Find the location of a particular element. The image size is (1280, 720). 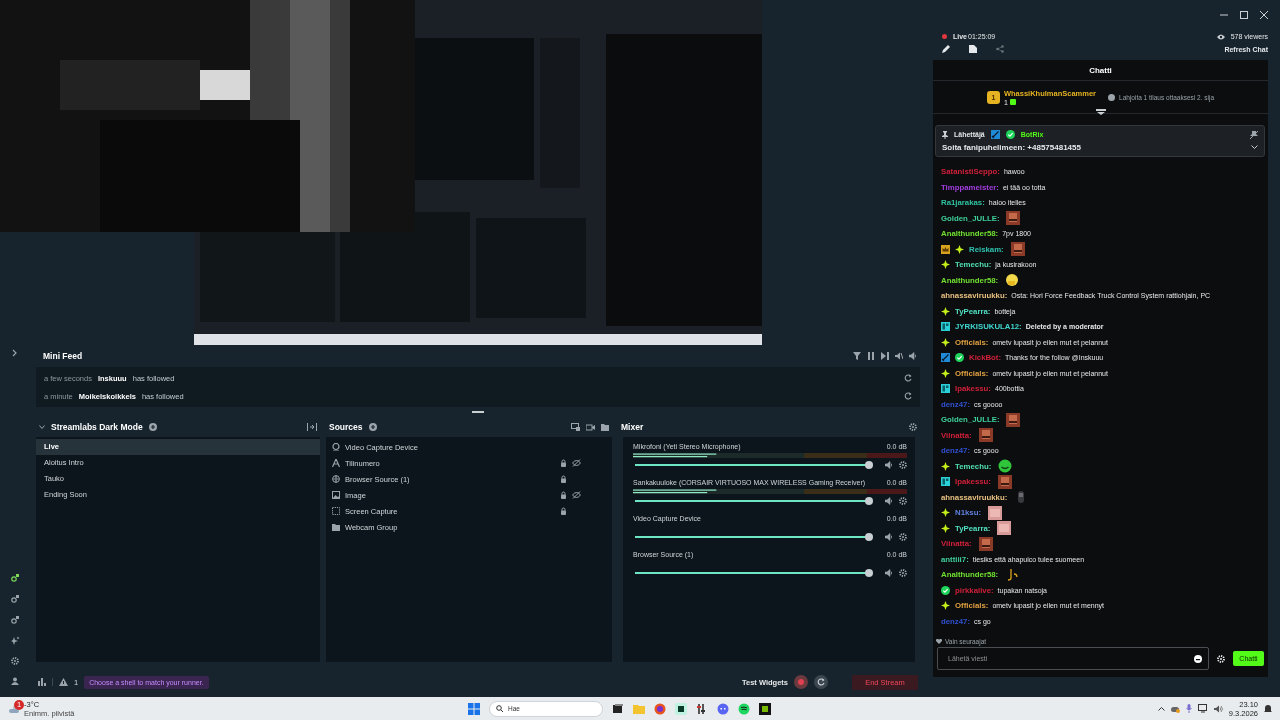

windows-icon is located at coordinates (474, 708).